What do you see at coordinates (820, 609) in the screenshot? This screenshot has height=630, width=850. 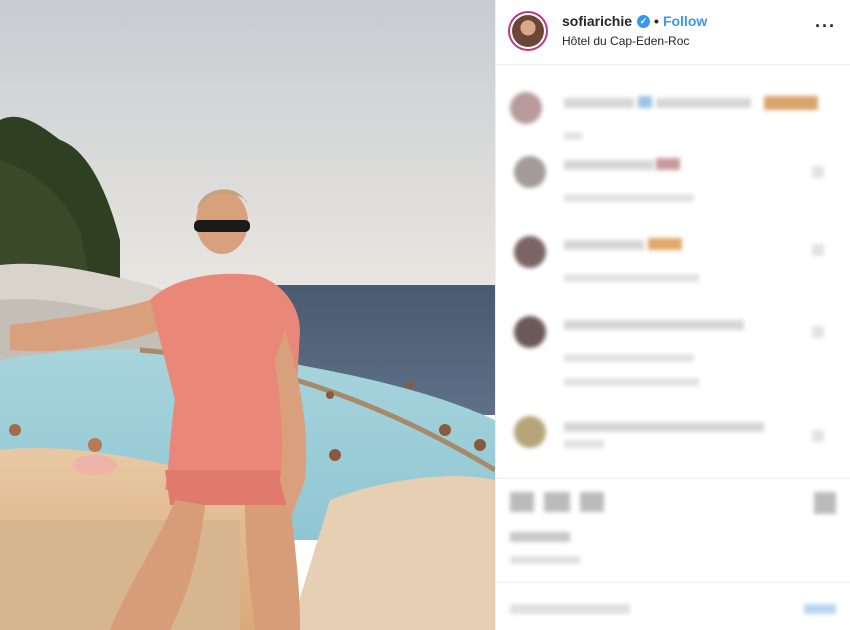 I see `post-comment-button` at bounding box center [820, 609].